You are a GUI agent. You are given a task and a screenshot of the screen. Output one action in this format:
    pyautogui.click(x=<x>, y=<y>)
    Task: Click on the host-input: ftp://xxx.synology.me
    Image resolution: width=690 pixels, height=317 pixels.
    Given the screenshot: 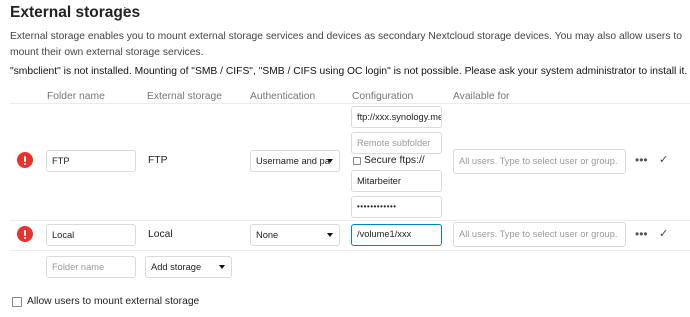 What is the action you would take?
    pyautogui.click(x=396, y=117)
    